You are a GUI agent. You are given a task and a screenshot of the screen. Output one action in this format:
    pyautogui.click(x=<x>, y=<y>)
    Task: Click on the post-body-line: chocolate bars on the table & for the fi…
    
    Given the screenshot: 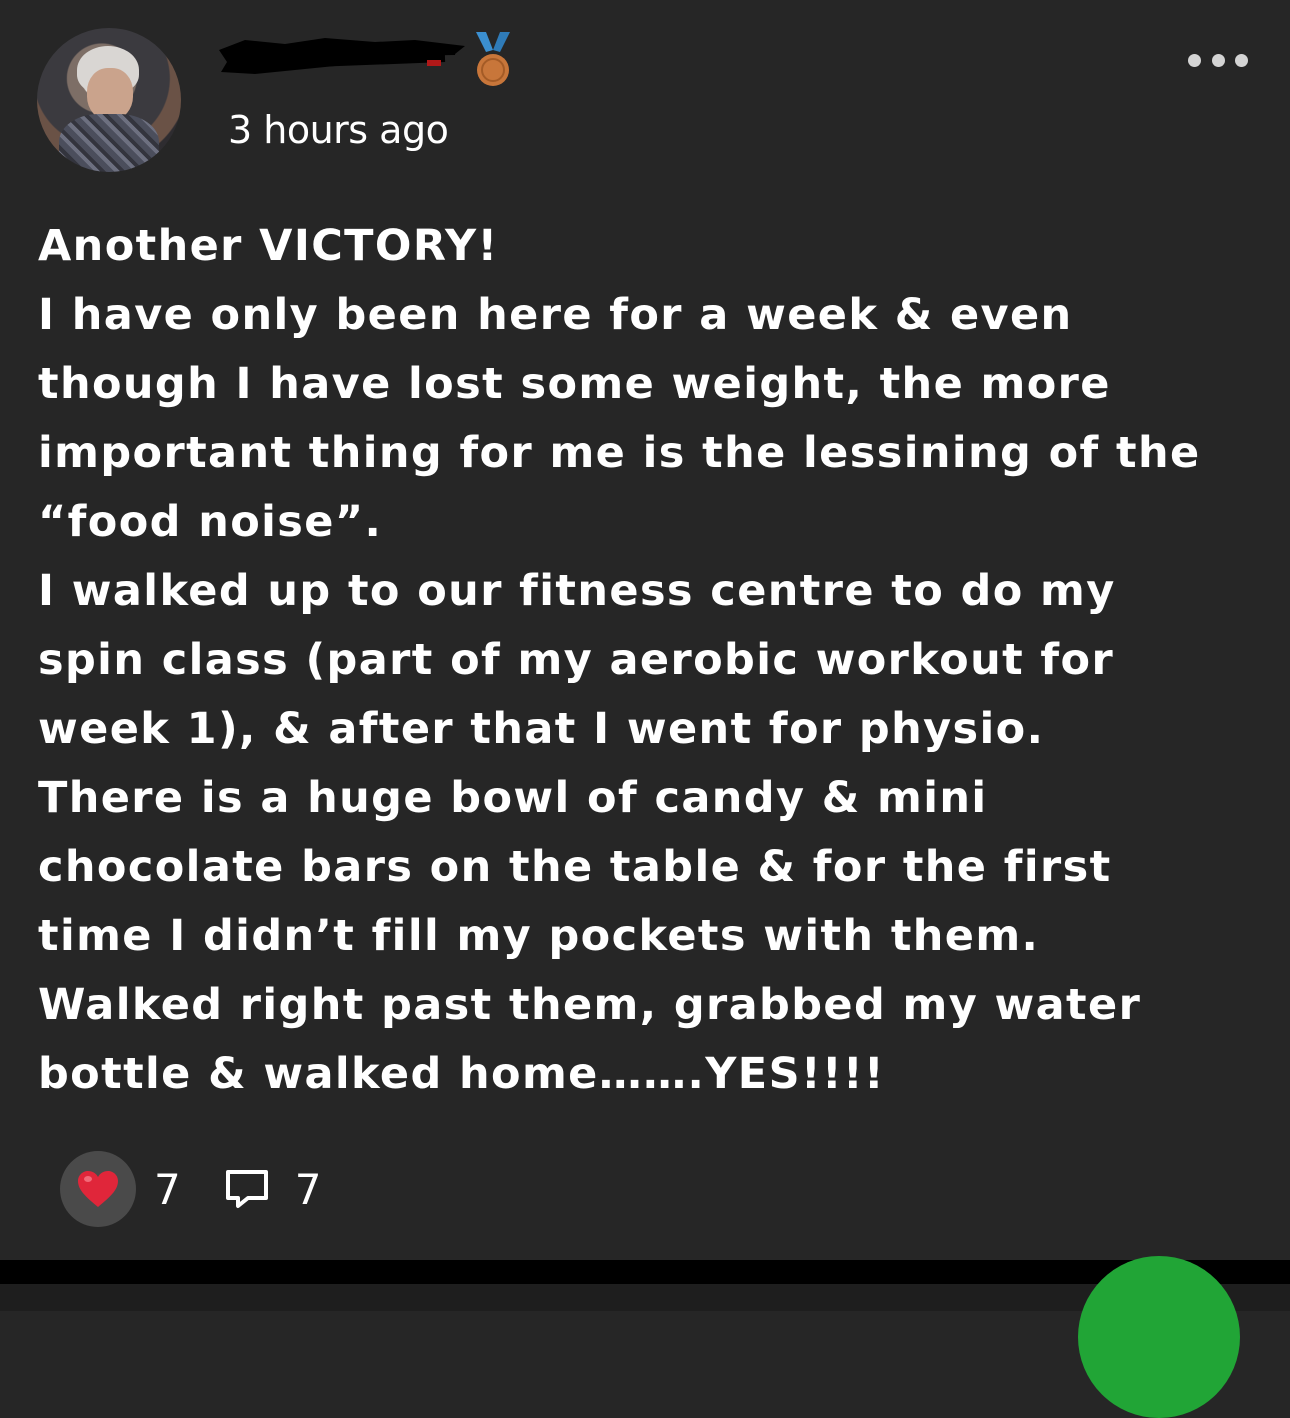 What is the action you would take?
    pyautogui.click(x=575, y=867)
    